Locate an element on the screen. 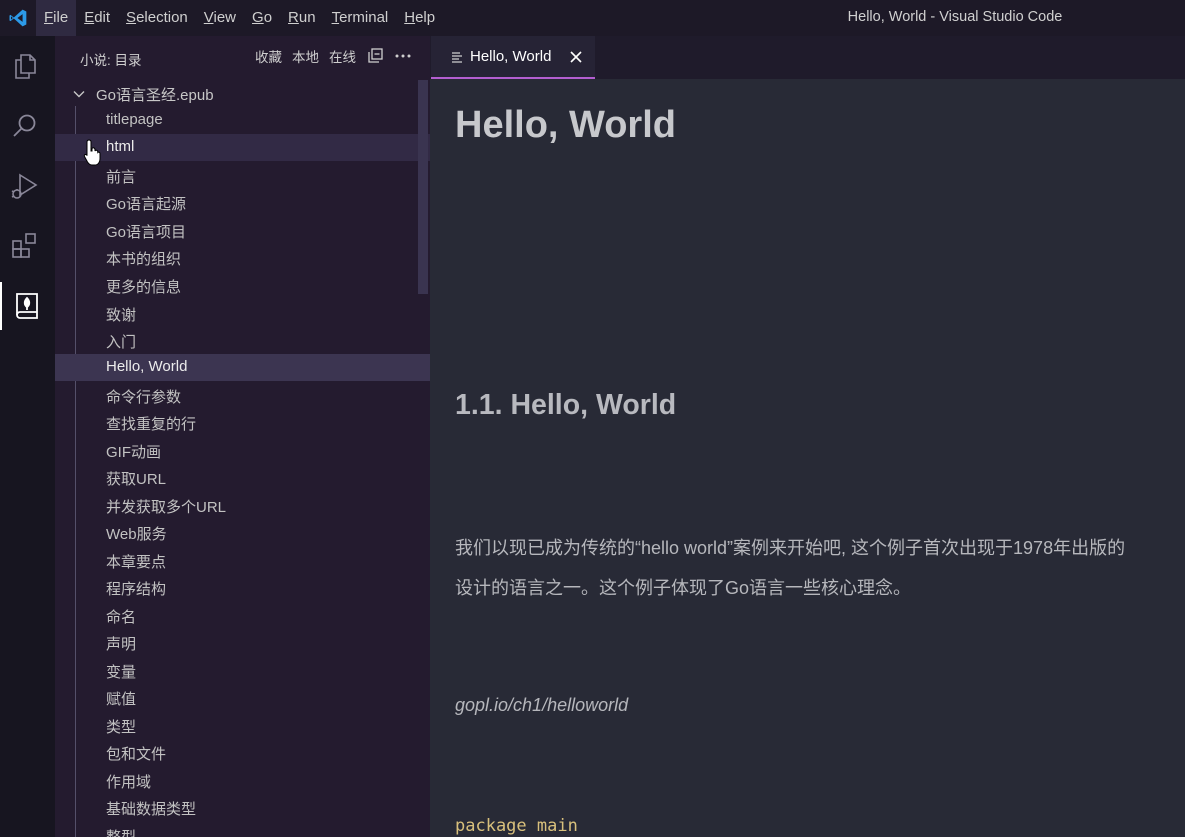 The height and width of the screenshot is (837, 1185). tree-item: 并发获取多个URL is located at coordinates (242, 505).